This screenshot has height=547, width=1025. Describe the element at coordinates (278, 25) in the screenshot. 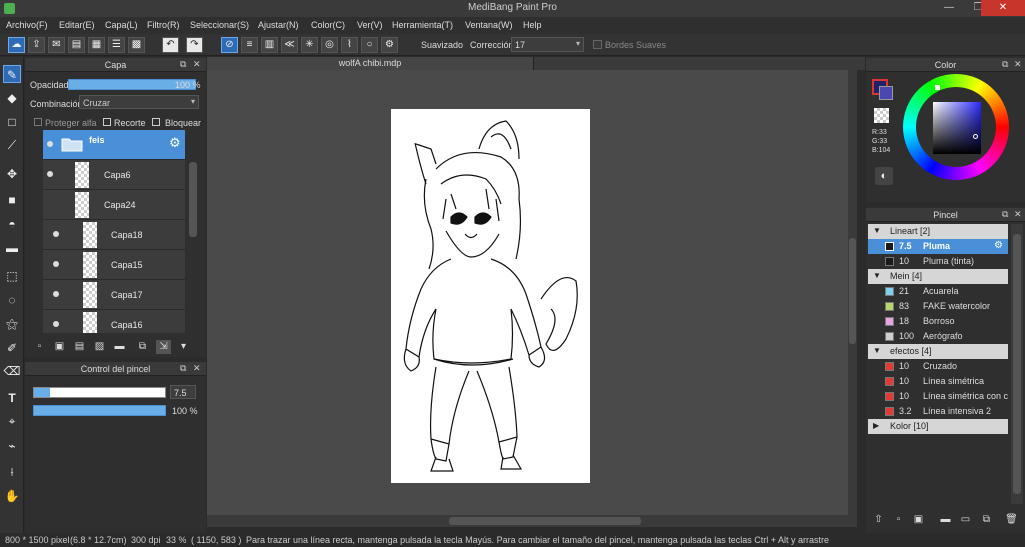

I see `menu-ajustar: Ajustar(N)` at that location.